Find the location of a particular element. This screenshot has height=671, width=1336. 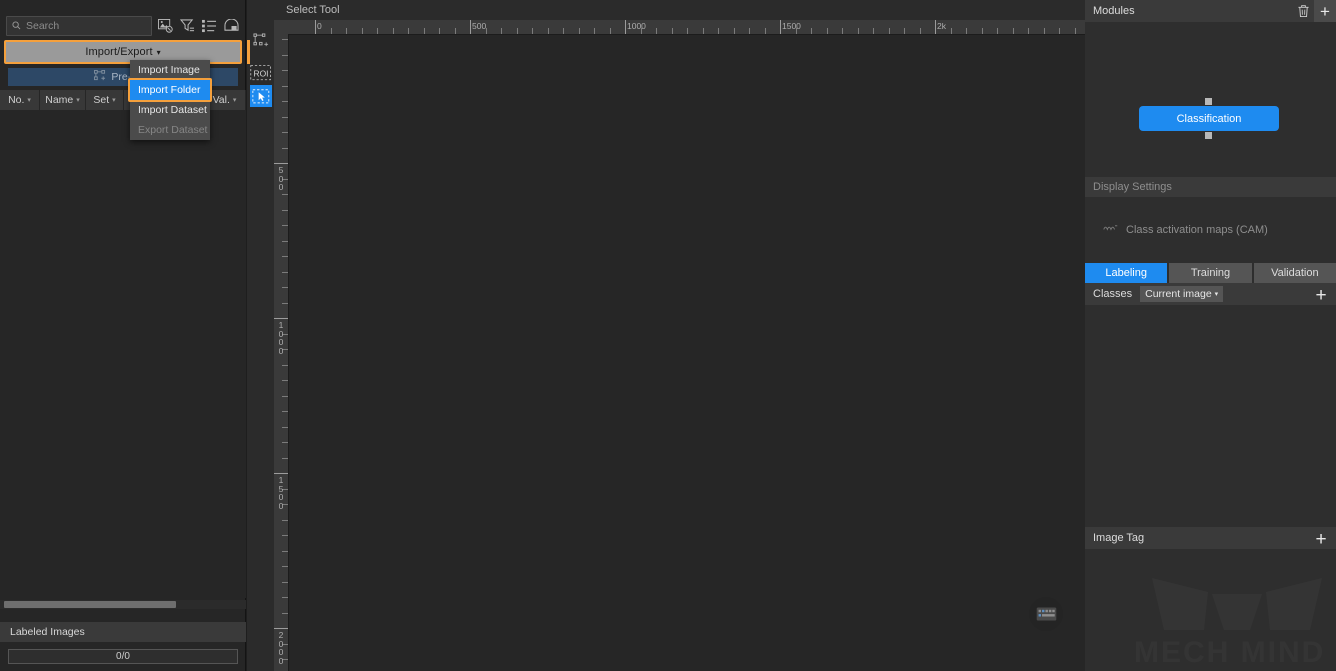

horizontal-scrollbar is located at coordinates (123, 604).